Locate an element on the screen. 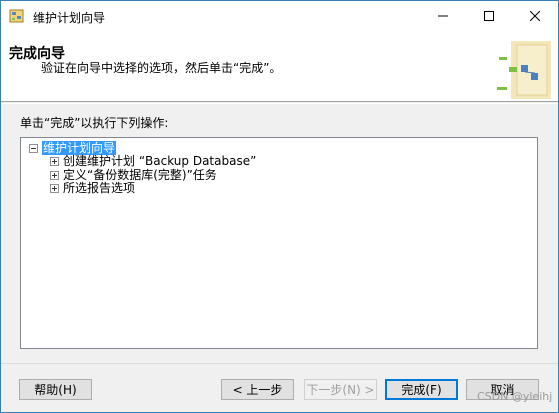 This screenshot has height=413, width=559. window-title: 维护计划向导 is located at coordinates (69, 18).